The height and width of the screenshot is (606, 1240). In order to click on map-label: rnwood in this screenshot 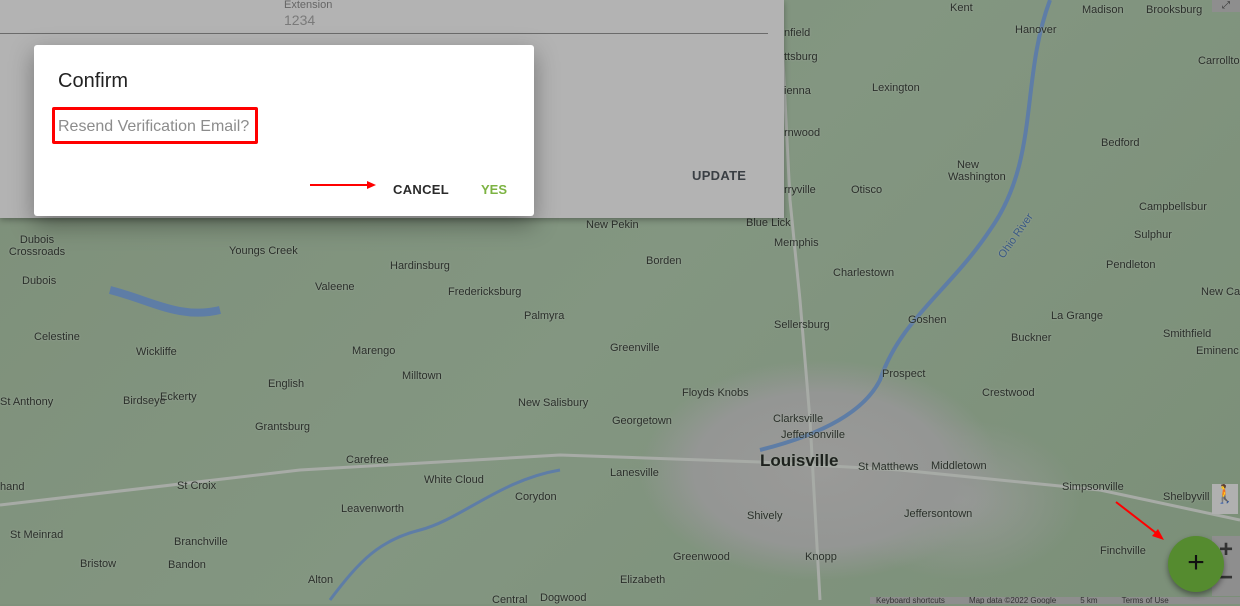, I will do `click(802, 133)`.